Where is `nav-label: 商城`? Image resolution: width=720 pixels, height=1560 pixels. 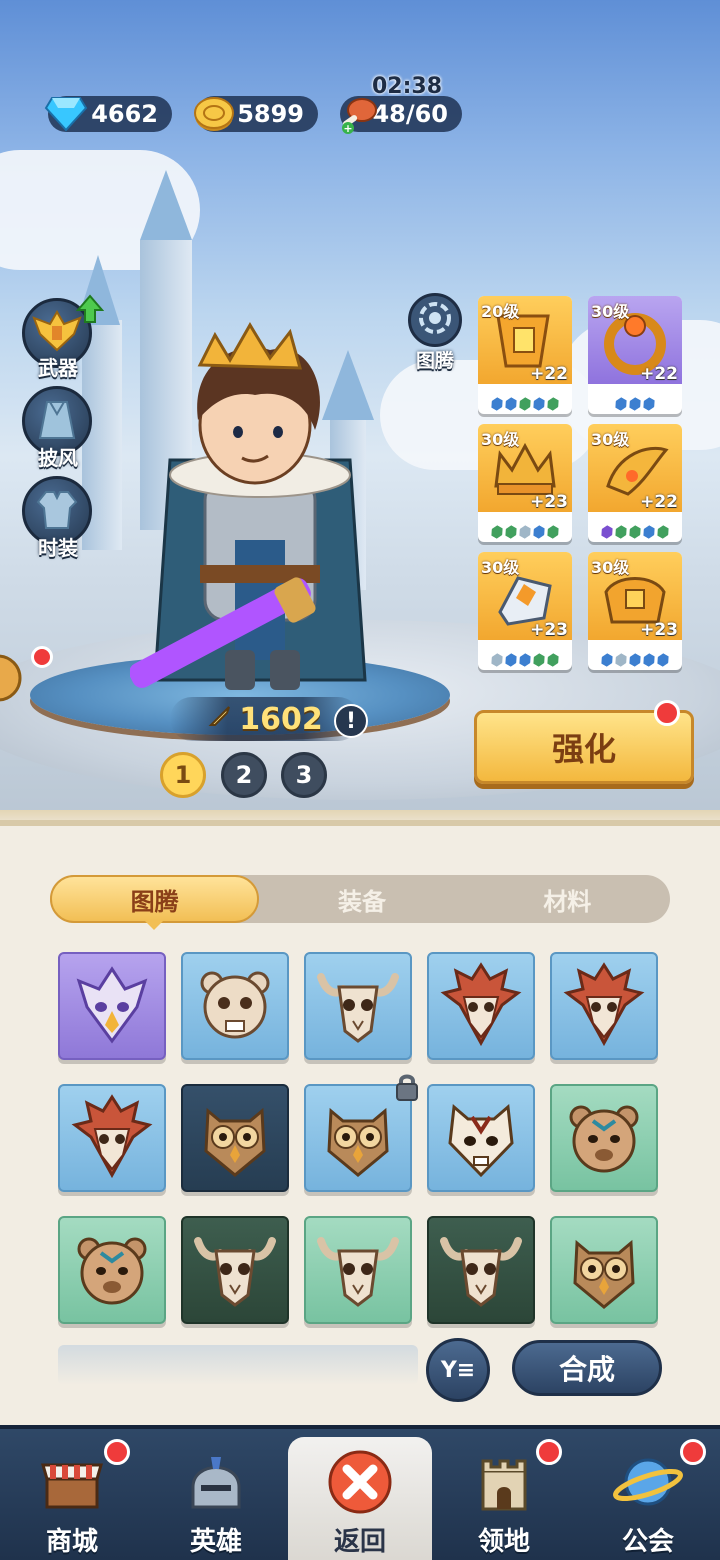
nav-label: 商城 is located at coordinates (71, 1542).